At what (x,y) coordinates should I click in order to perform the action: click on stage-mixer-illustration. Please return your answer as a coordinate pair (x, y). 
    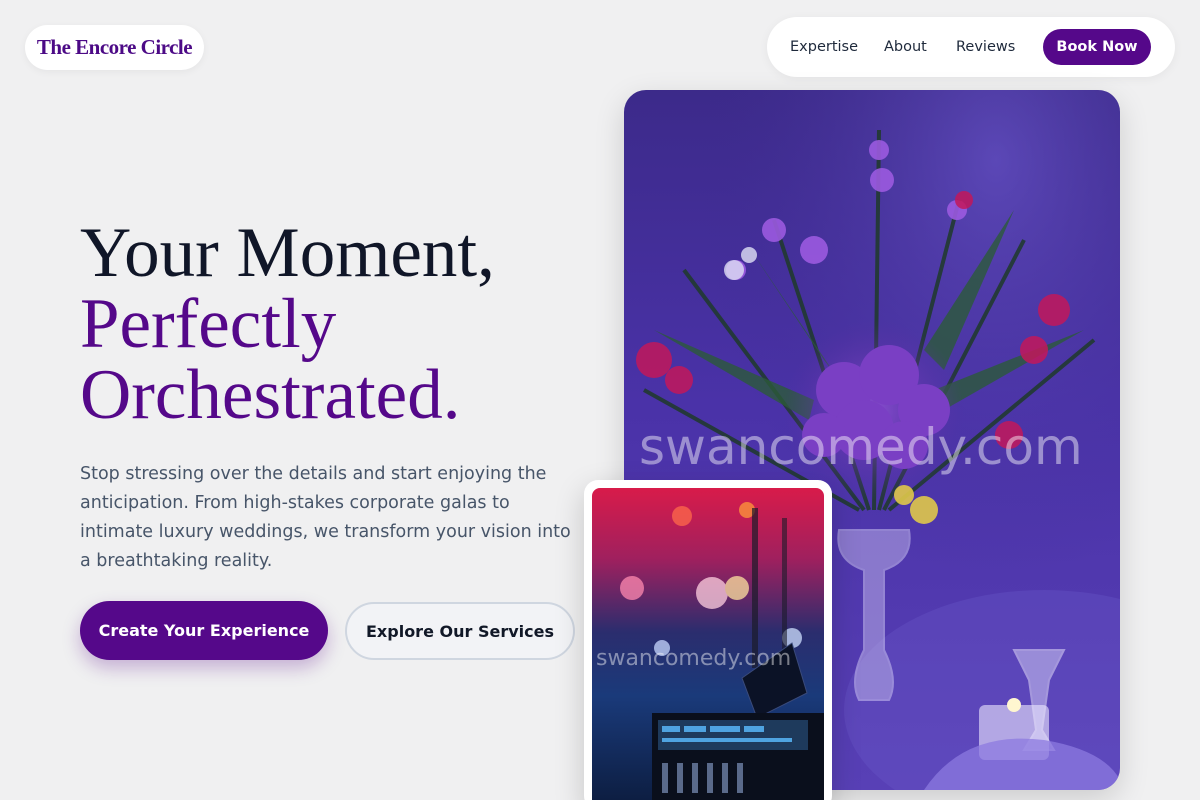
    Looking at the image, I should click on (722, 651).